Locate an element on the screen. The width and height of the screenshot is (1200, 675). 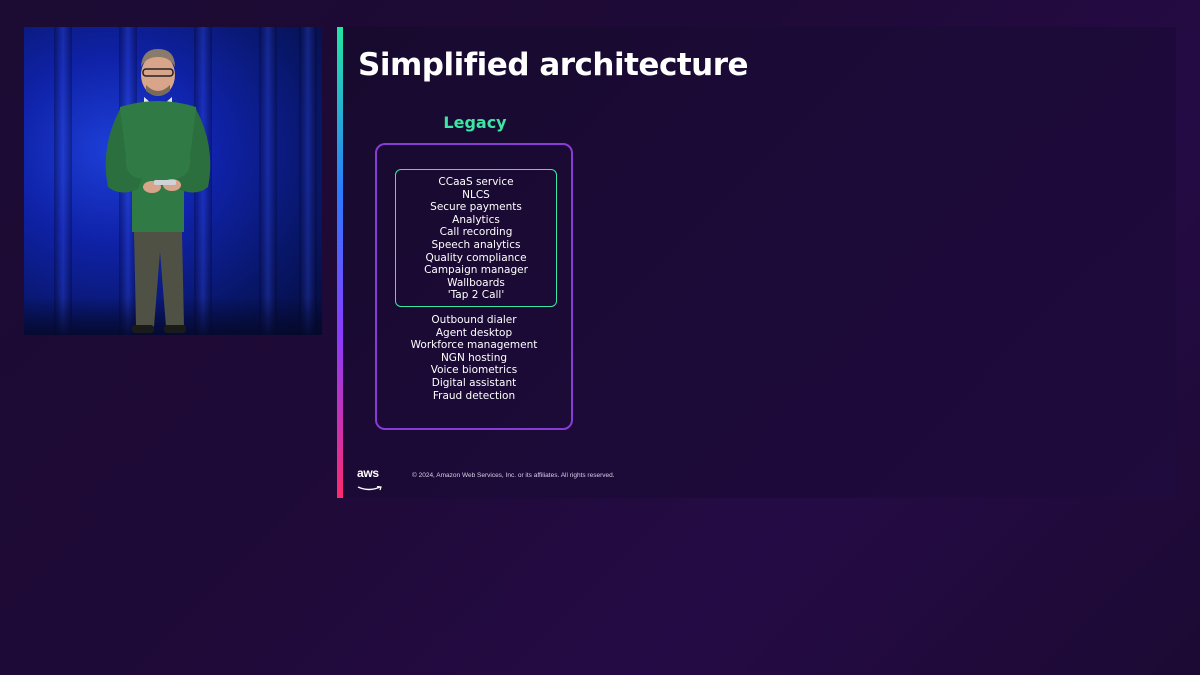
outer-list-item: Digital assistant is located at coordinates (474, 382).